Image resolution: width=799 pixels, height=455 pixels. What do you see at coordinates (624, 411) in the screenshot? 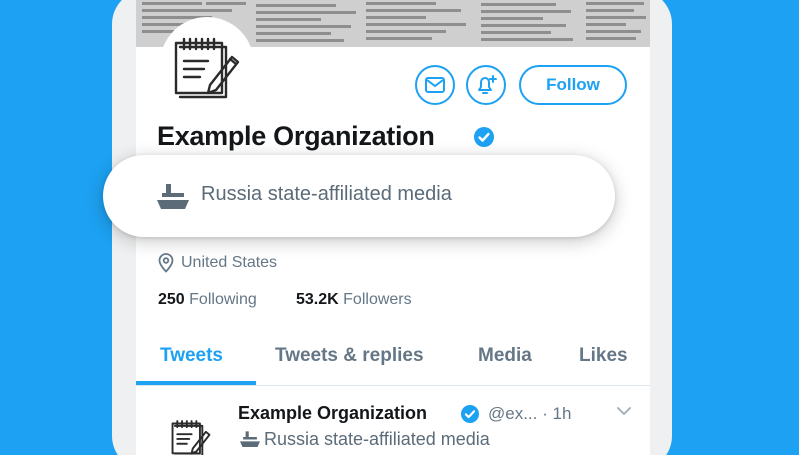
I see `chevron-down-icon` at bounding box center [624, 411].